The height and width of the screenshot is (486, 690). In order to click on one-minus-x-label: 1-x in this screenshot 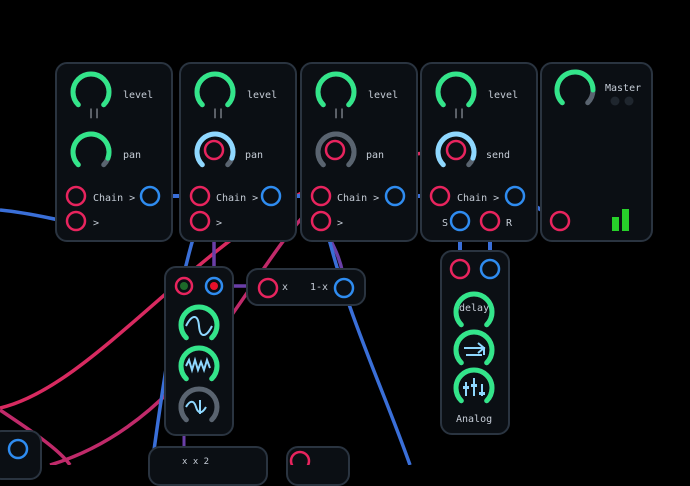, I will do `click(319, 287)`.